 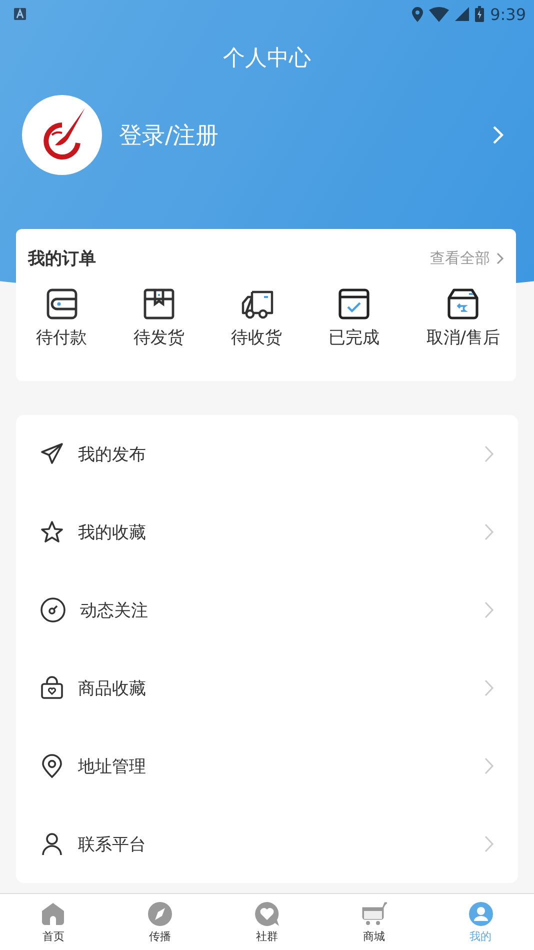 What do you see at coordinates (159, 304) in the screenshot?
I see `box-icon` at bounding box center [159, 304].